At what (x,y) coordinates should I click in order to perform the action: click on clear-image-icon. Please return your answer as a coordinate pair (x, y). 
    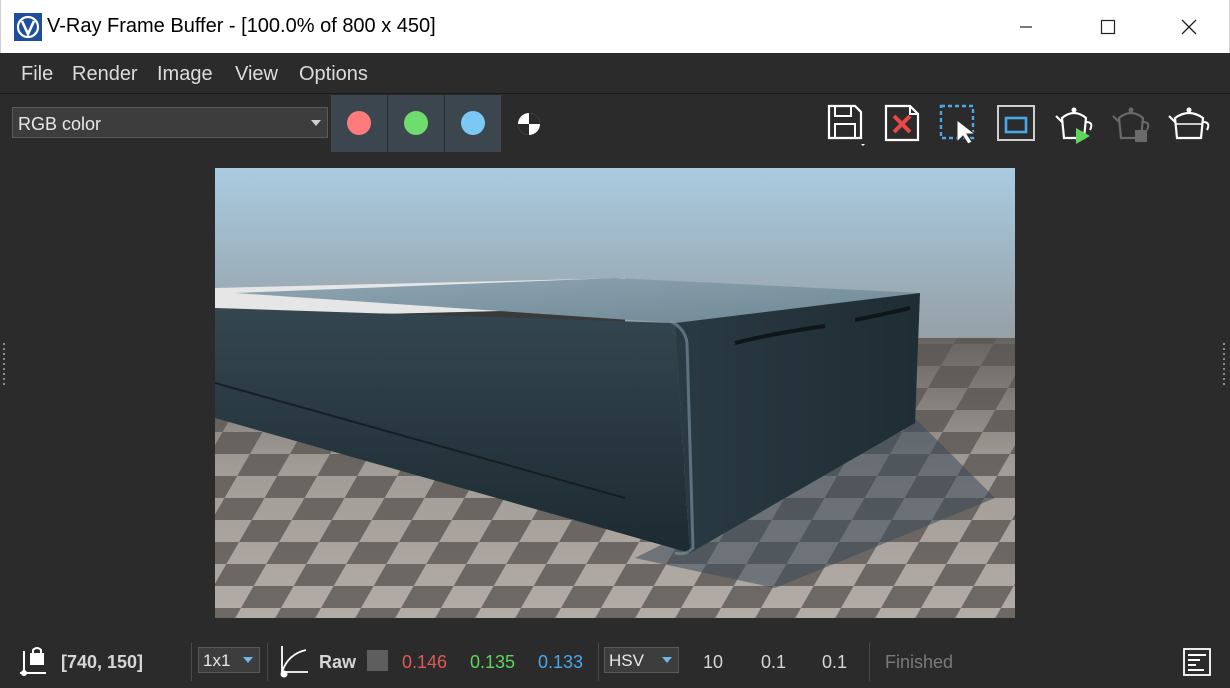
    Looking at the image, I should click on (902, 123).